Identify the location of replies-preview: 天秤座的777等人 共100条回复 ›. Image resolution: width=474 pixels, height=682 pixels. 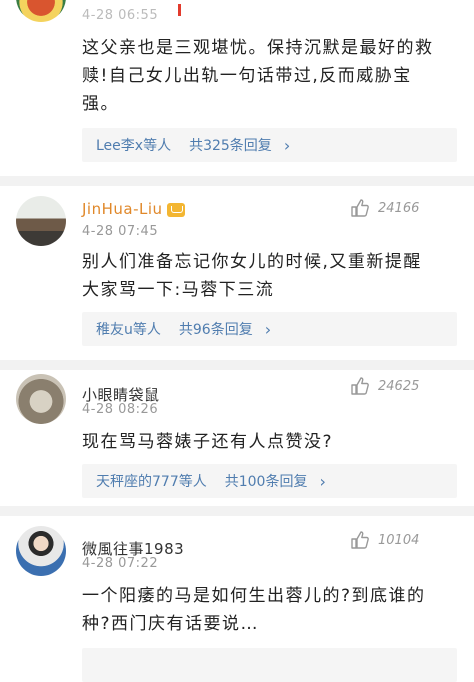
(269, 481).